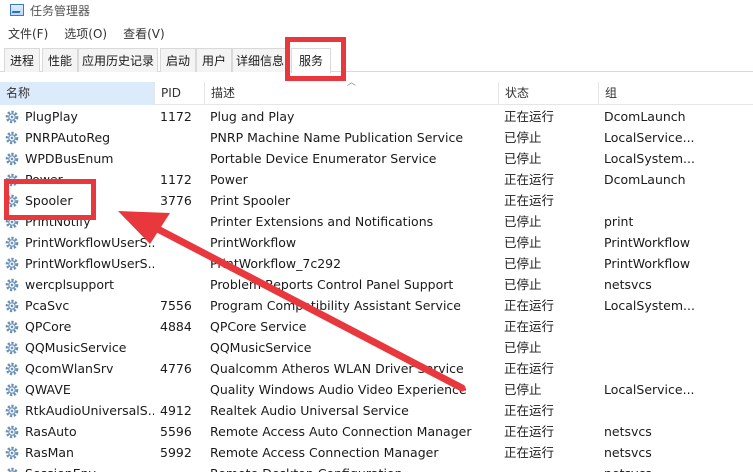 The width and height of the screenshot is (753, 472). I want to click on service-description: Remote Access Auto Connection Manager, so click(341, 431).